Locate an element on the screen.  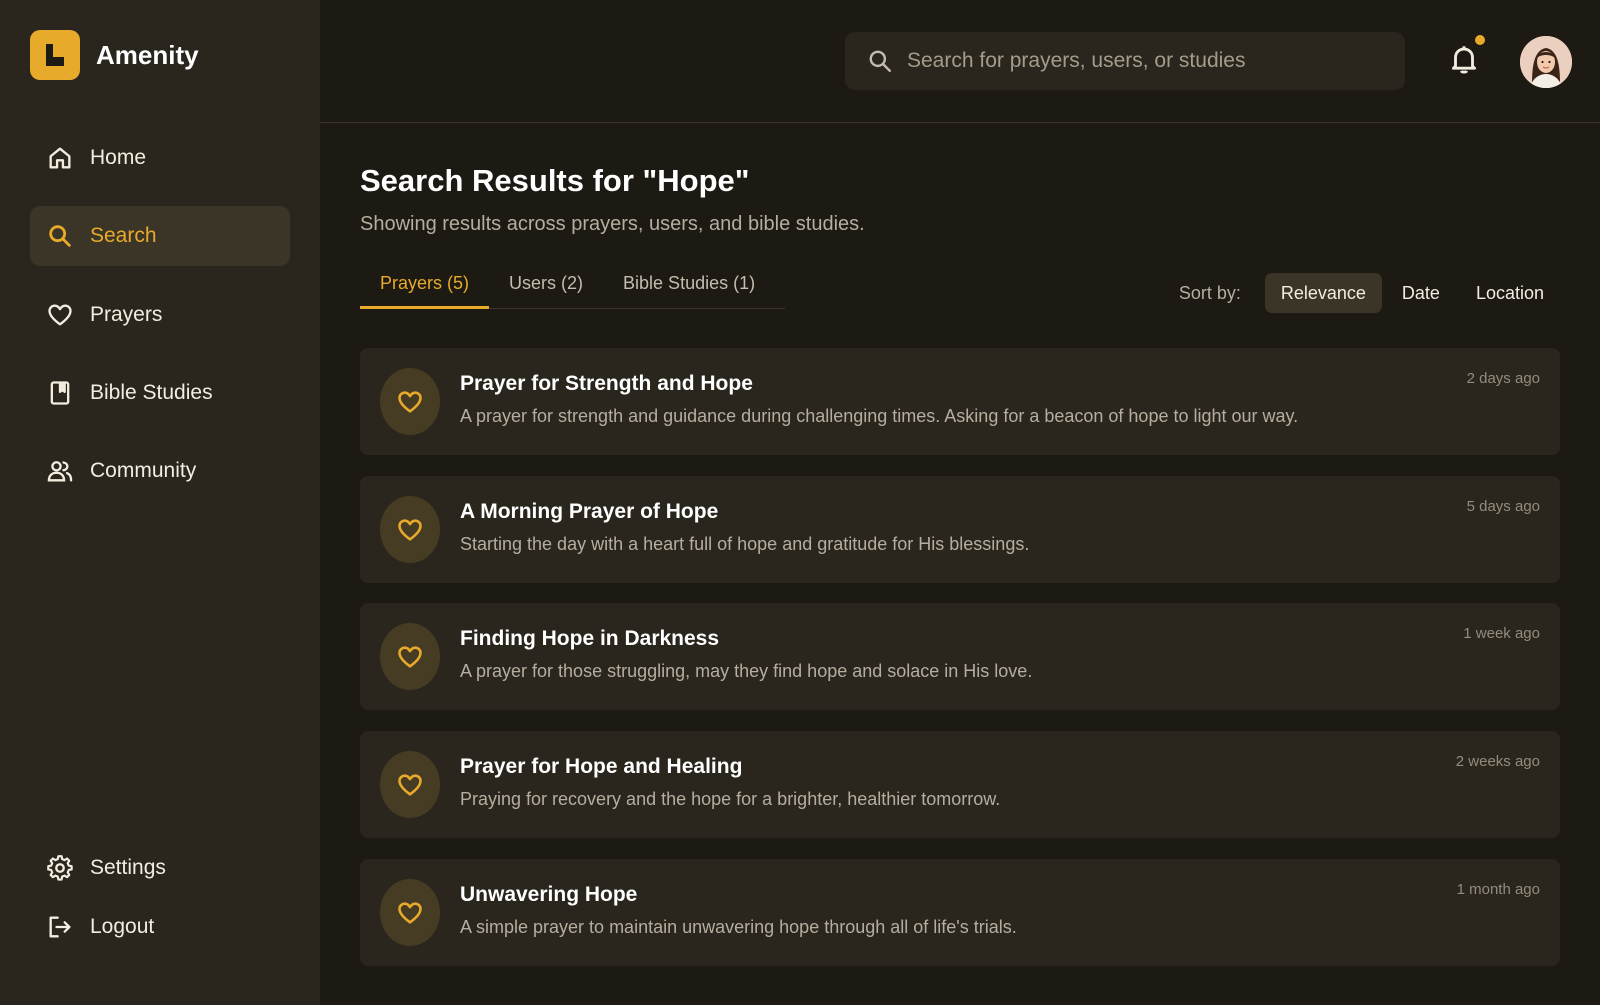
brand-name: Amenity is located at coordinates (147, 54).